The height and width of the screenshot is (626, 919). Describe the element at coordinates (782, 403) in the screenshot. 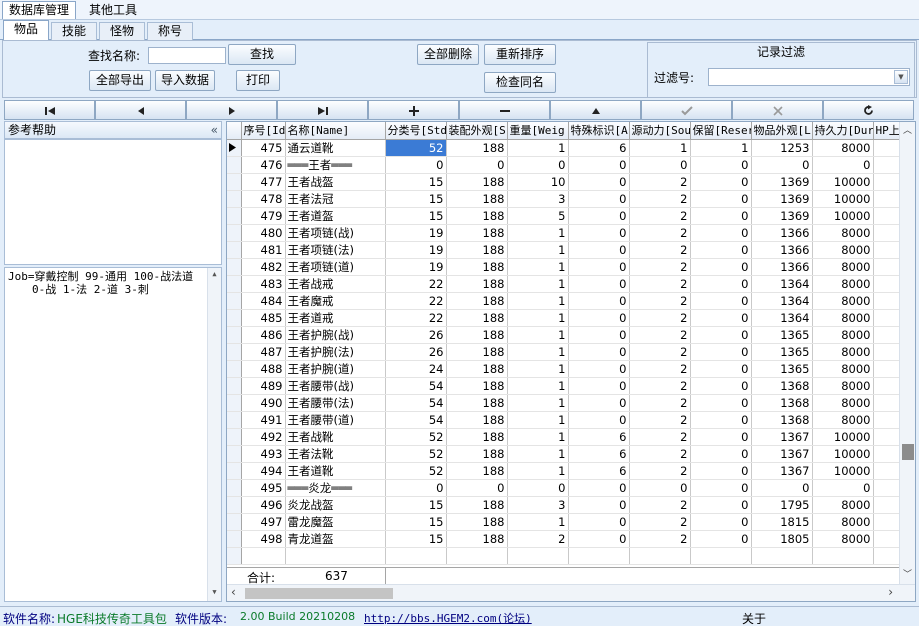

I see `table-cell: 1368` at that location.